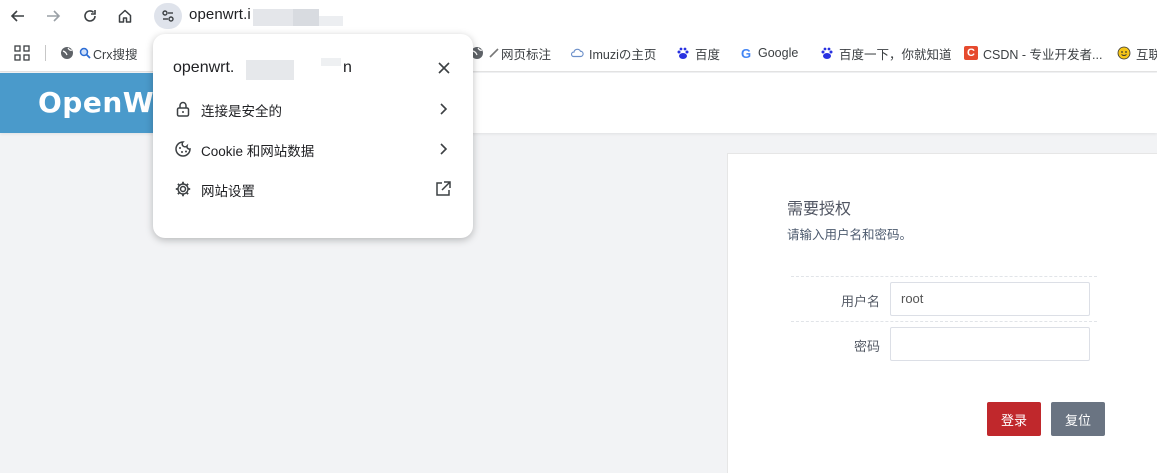 This screenshot has width=1157, height=473. What do you see at coordinates (1078, 419) in the screenshot?
I see `reset-button: 复位` at bounding box center [1078, 419].